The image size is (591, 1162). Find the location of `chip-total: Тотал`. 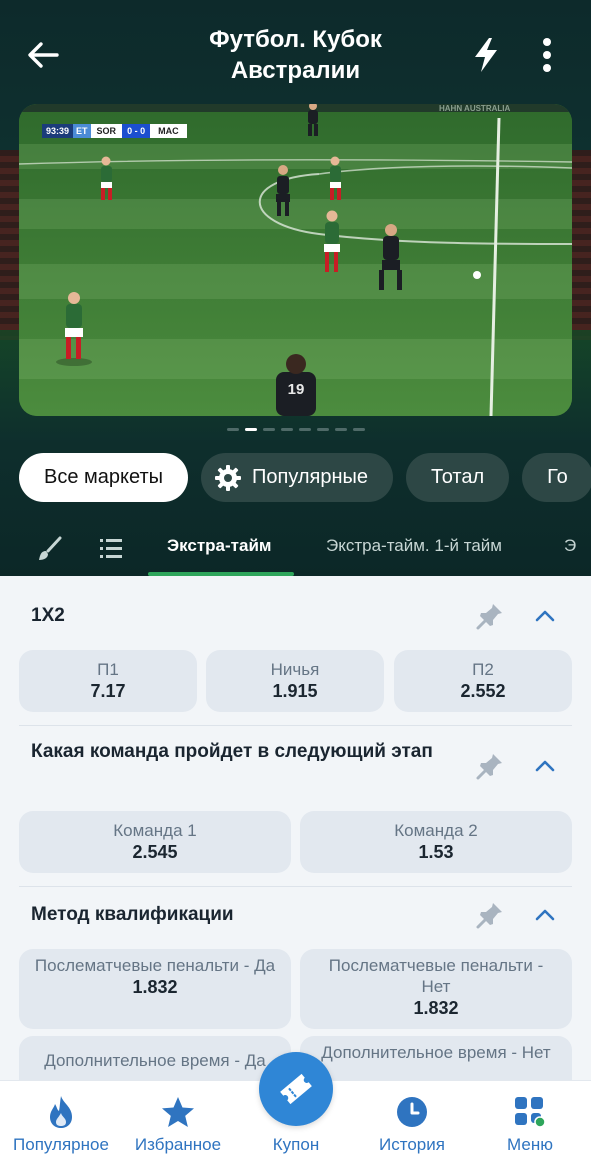

chip-total: Тотал is located at coordinates (458, 477).